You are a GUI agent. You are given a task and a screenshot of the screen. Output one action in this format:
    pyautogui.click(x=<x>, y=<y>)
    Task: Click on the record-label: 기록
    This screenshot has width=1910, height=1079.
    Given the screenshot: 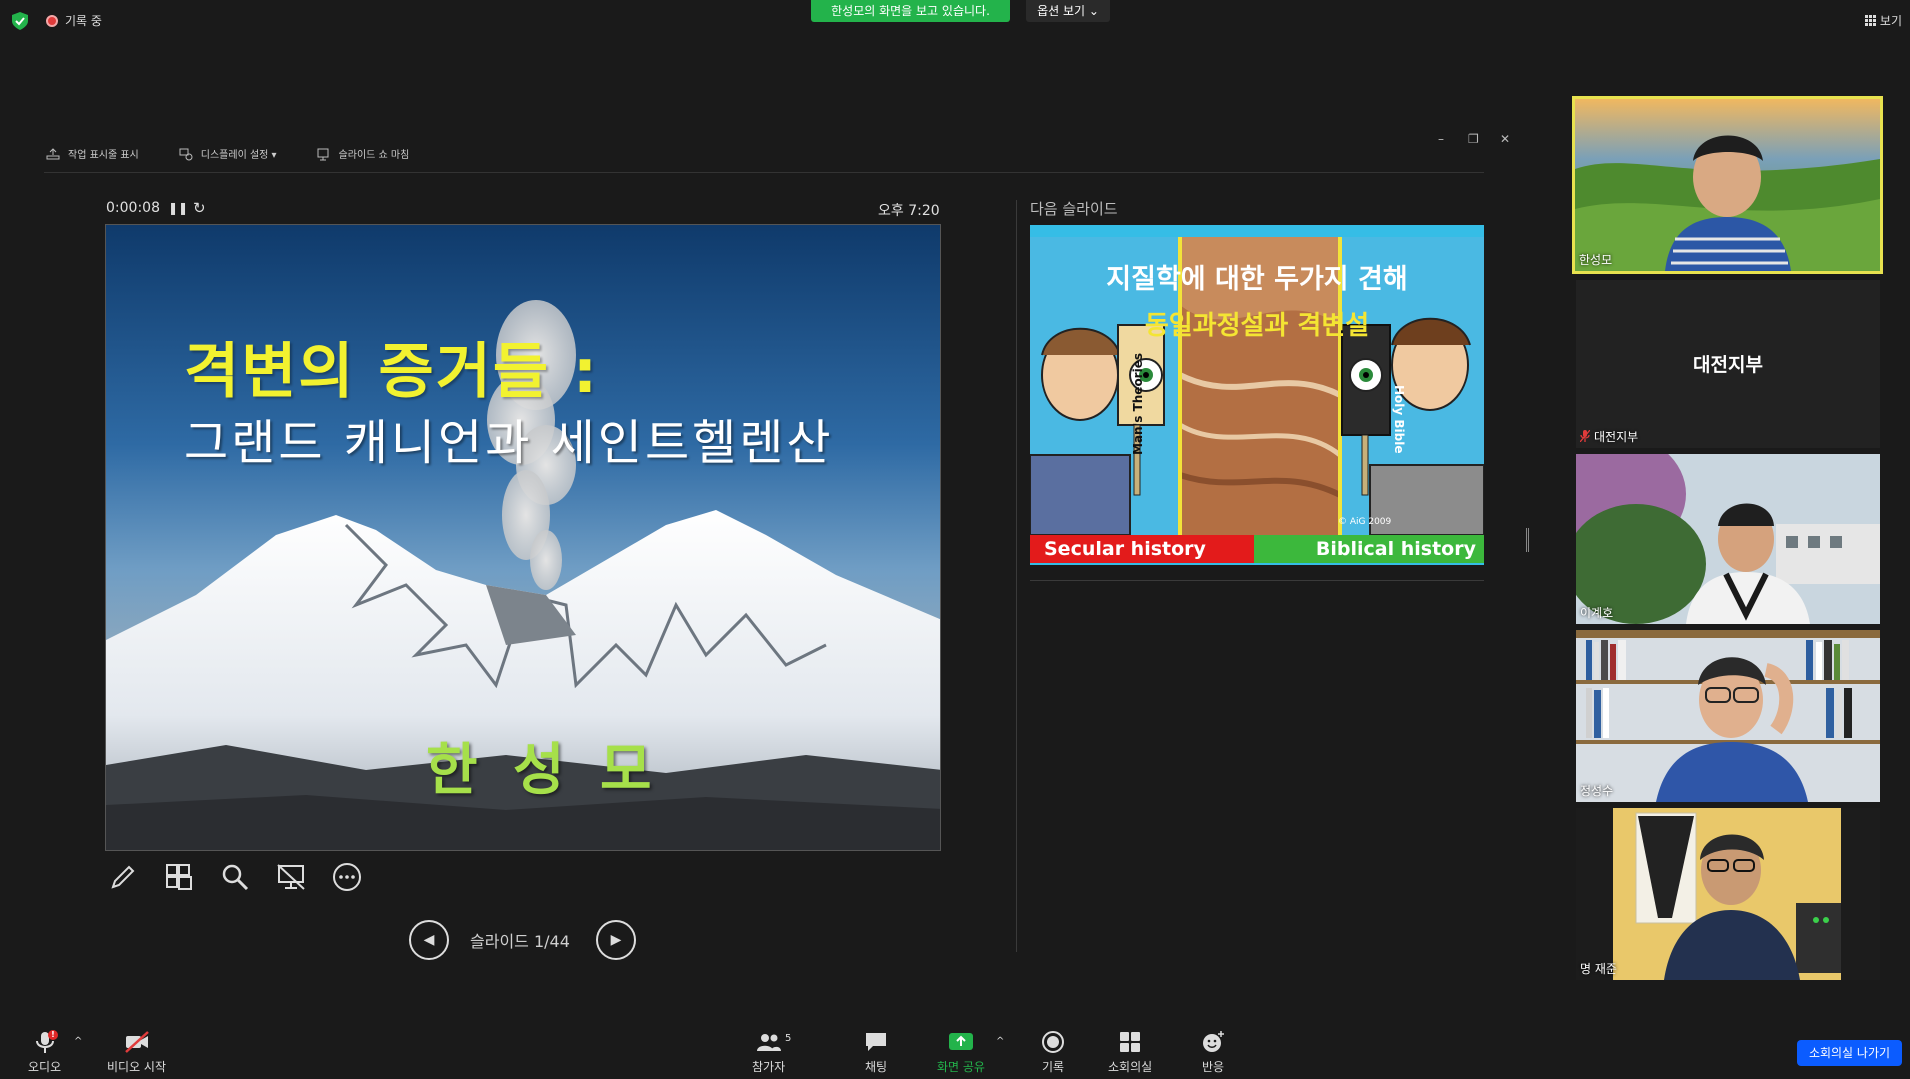 What is the action you would take?
    pyautogui.click(x=1053, y=1067)
    